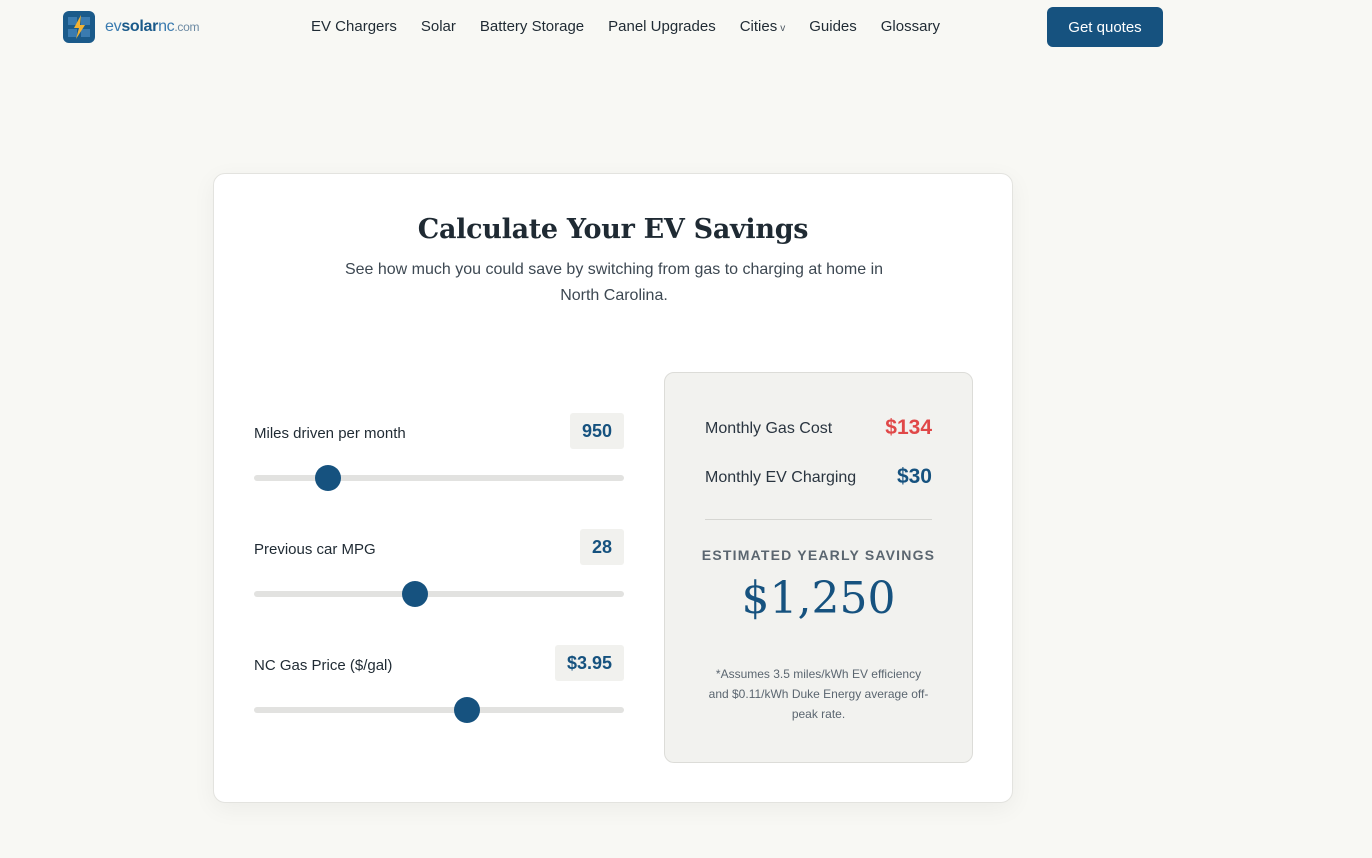 The height and width of the screenshot is (858, 1372). I want to click on mpg-slider-label: Previous car MPG, so click(315, 549).